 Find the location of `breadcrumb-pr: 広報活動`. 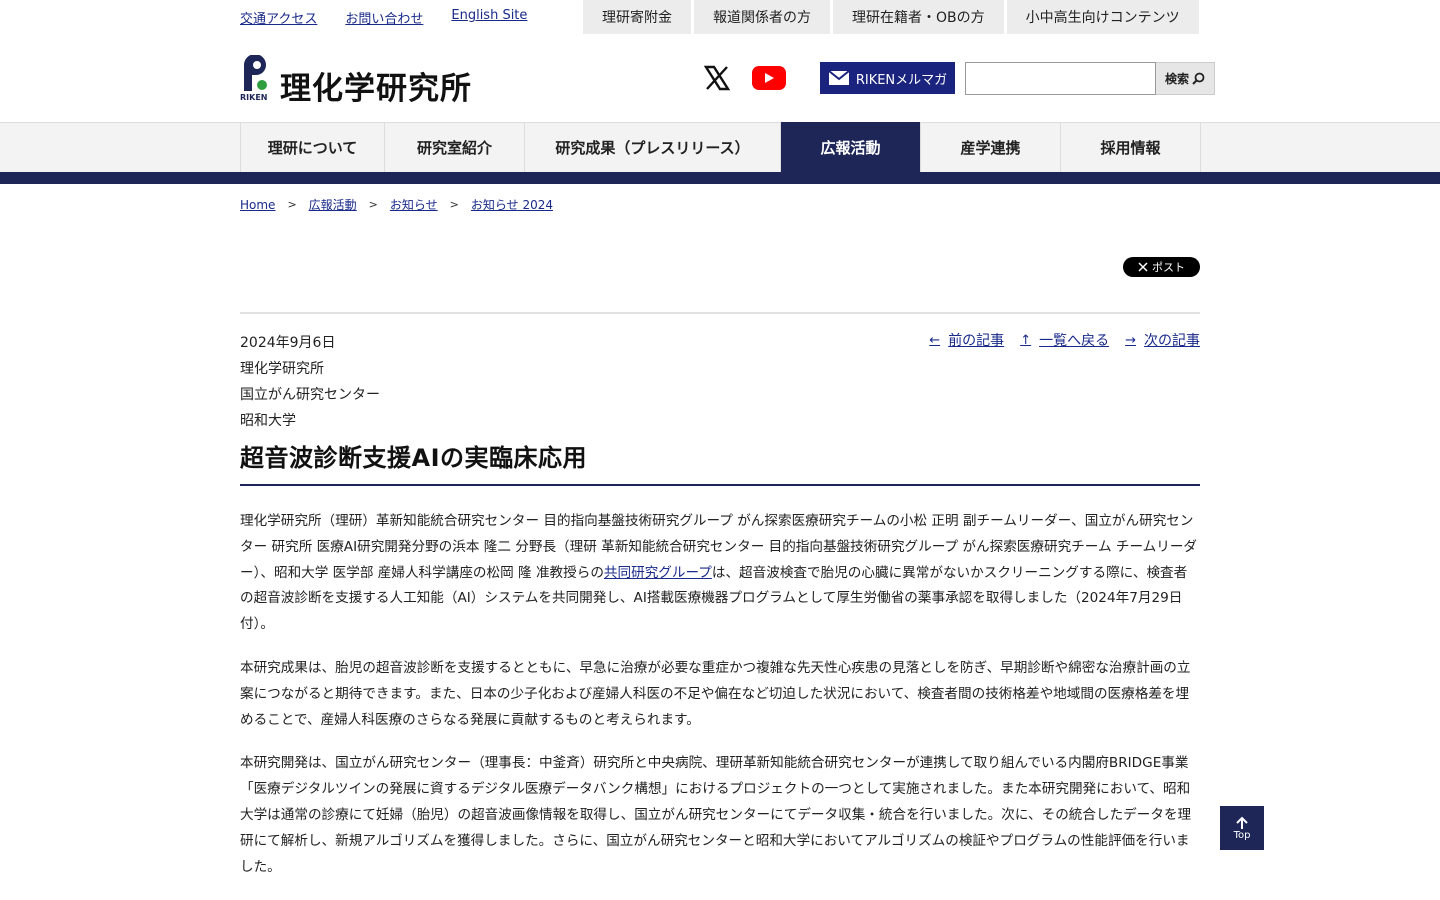

breadcrumb-pr: 広報活動 is located at coordinates (333, 204).